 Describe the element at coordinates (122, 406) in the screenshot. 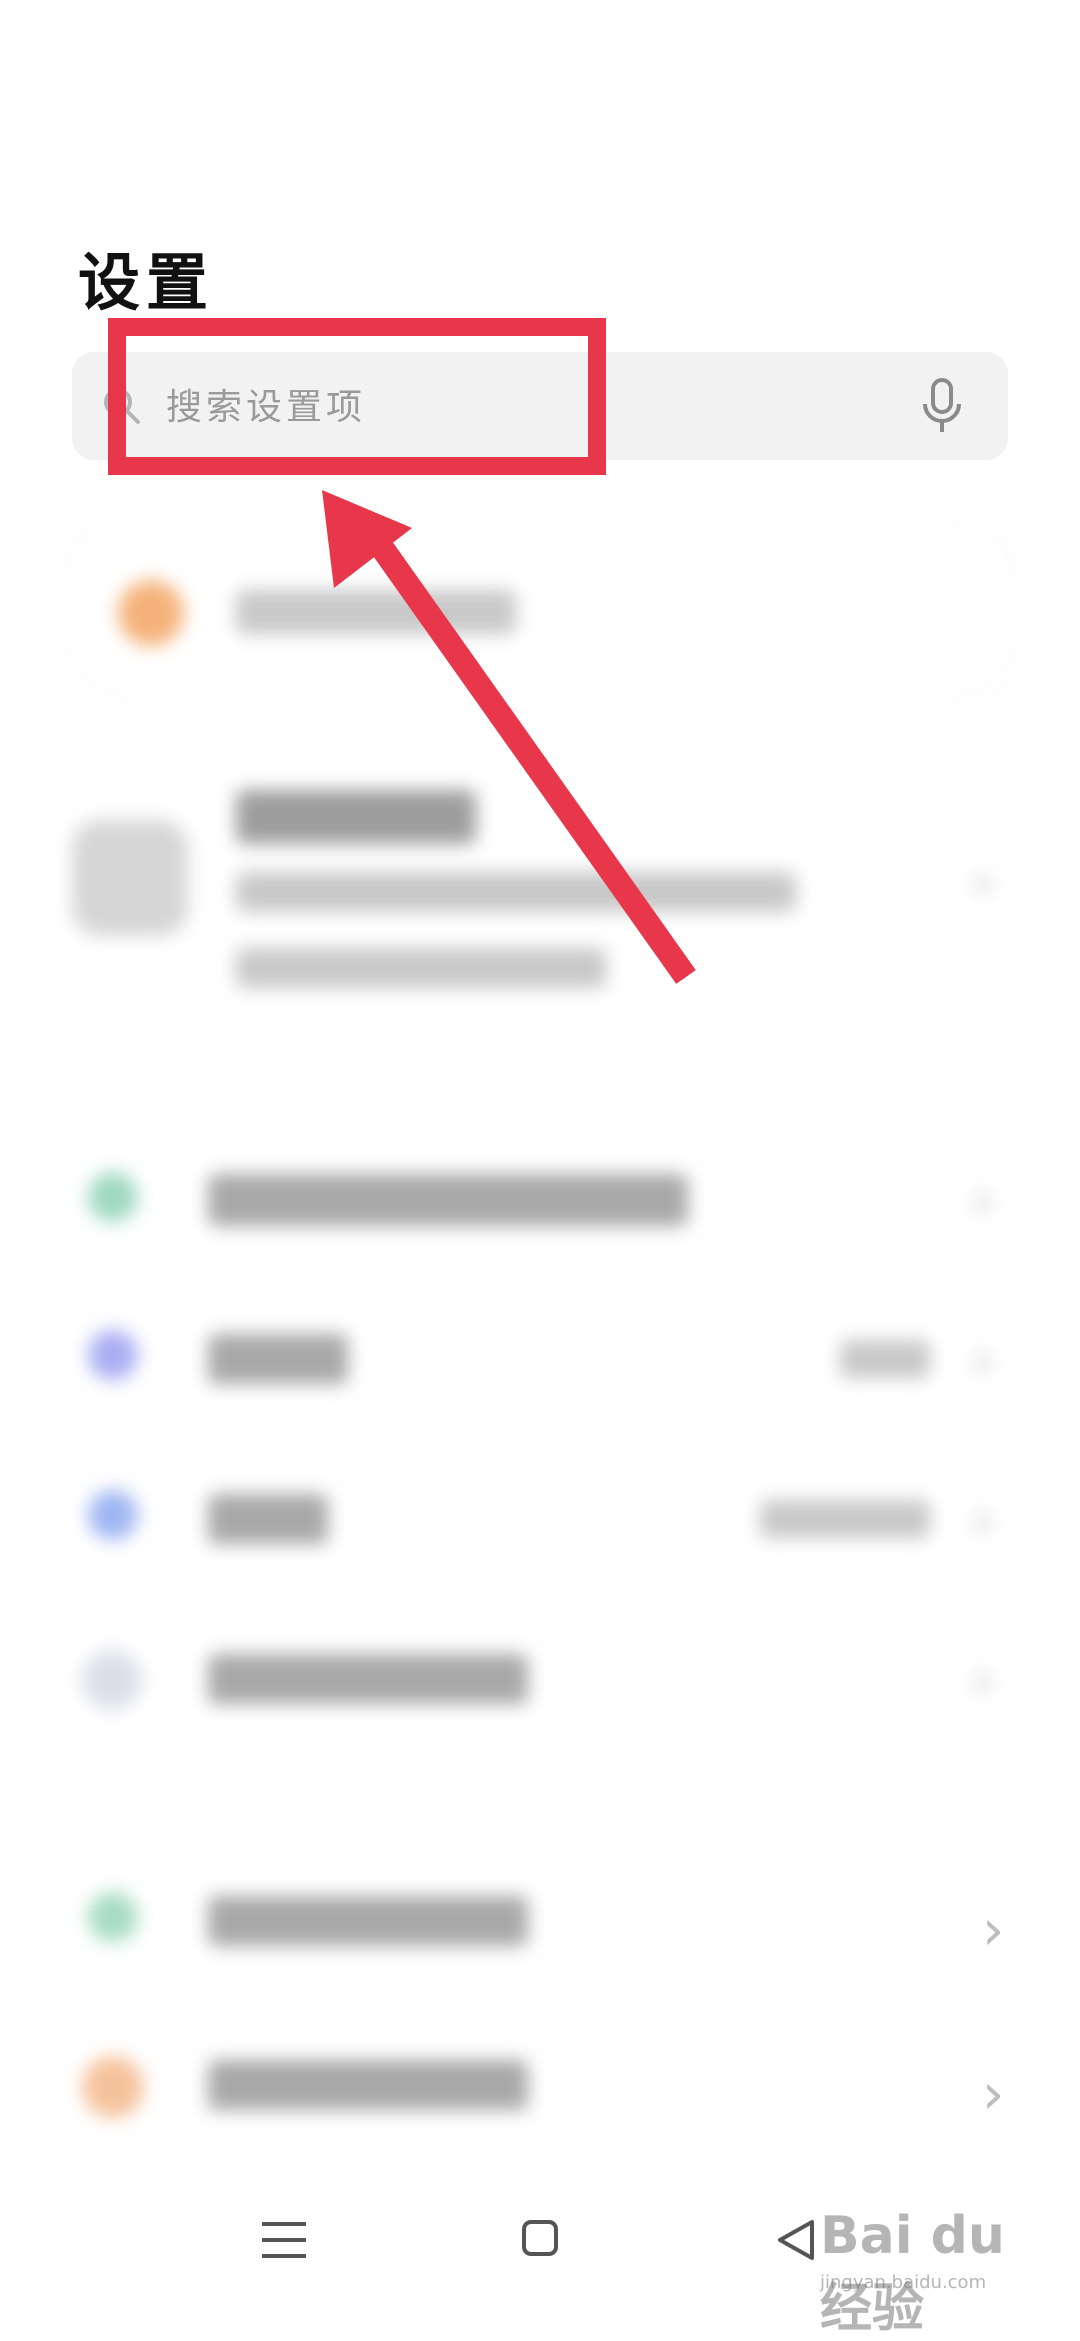

I see `search-icon` at that location.